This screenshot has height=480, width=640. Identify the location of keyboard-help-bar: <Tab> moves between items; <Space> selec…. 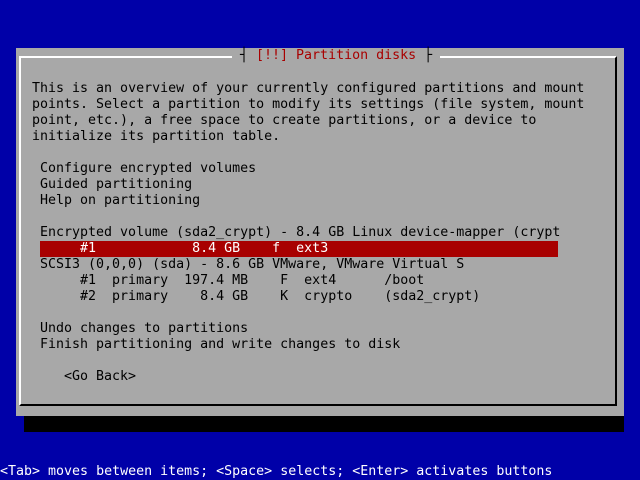
(276, 471).